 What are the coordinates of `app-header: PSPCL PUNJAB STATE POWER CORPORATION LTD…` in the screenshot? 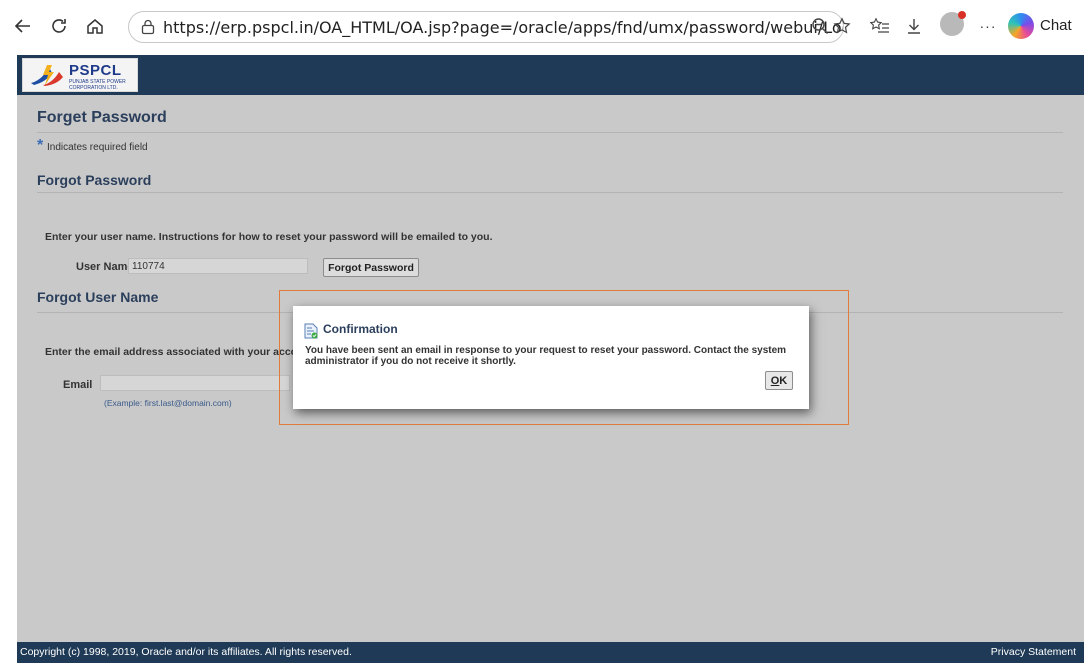 It's located at (550, 75).